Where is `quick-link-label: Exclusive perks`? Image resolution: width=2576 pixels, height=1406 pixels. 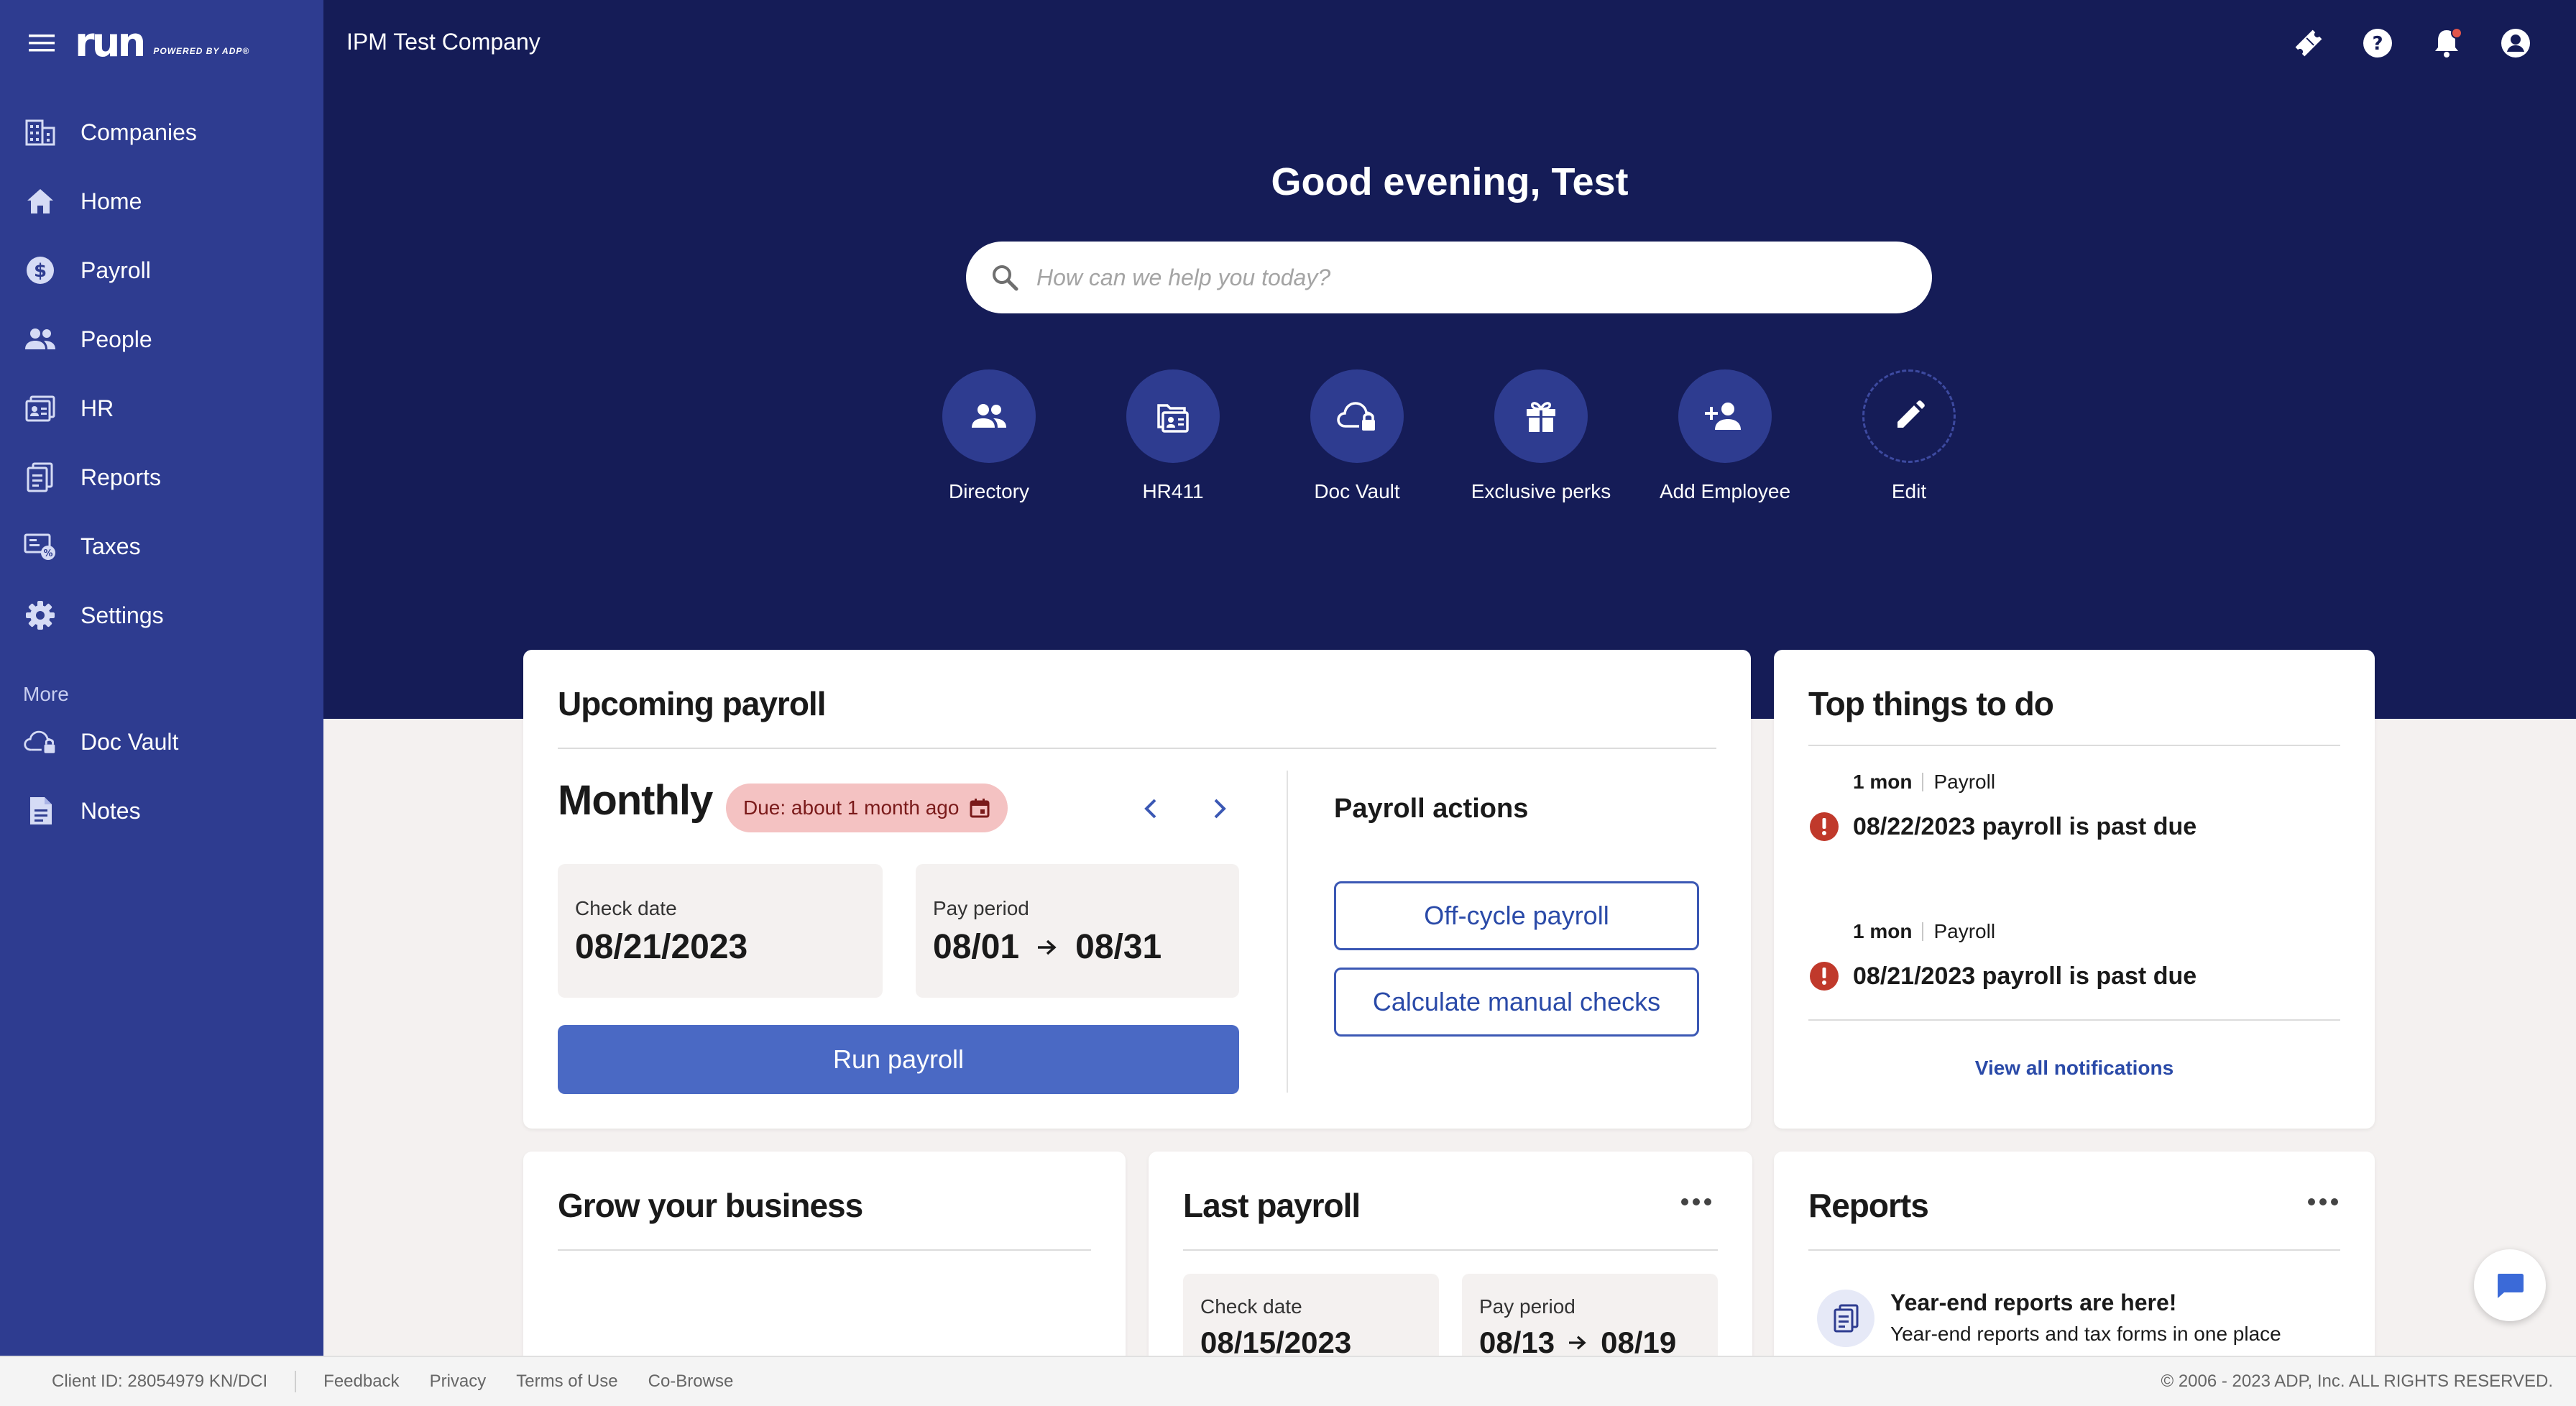
quick-link-label: Exclusive perks is located at coordinates (1541, 491).